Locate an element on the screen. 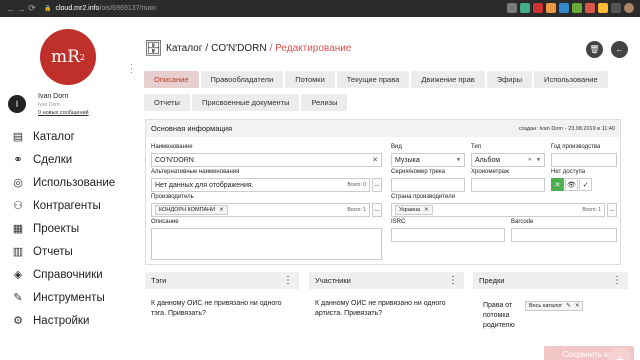 This screenshot has height=360, width=640. barcode-field is located at coordinates (564, 235).